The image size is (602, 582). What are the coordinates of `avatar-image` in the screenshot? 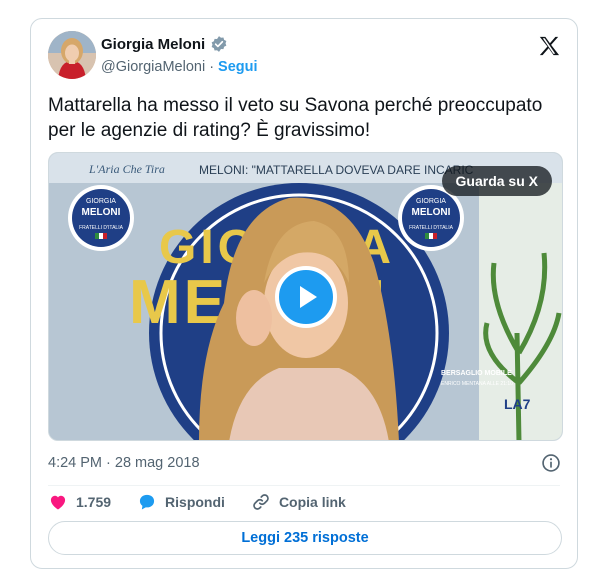 It's located at (72, 55).